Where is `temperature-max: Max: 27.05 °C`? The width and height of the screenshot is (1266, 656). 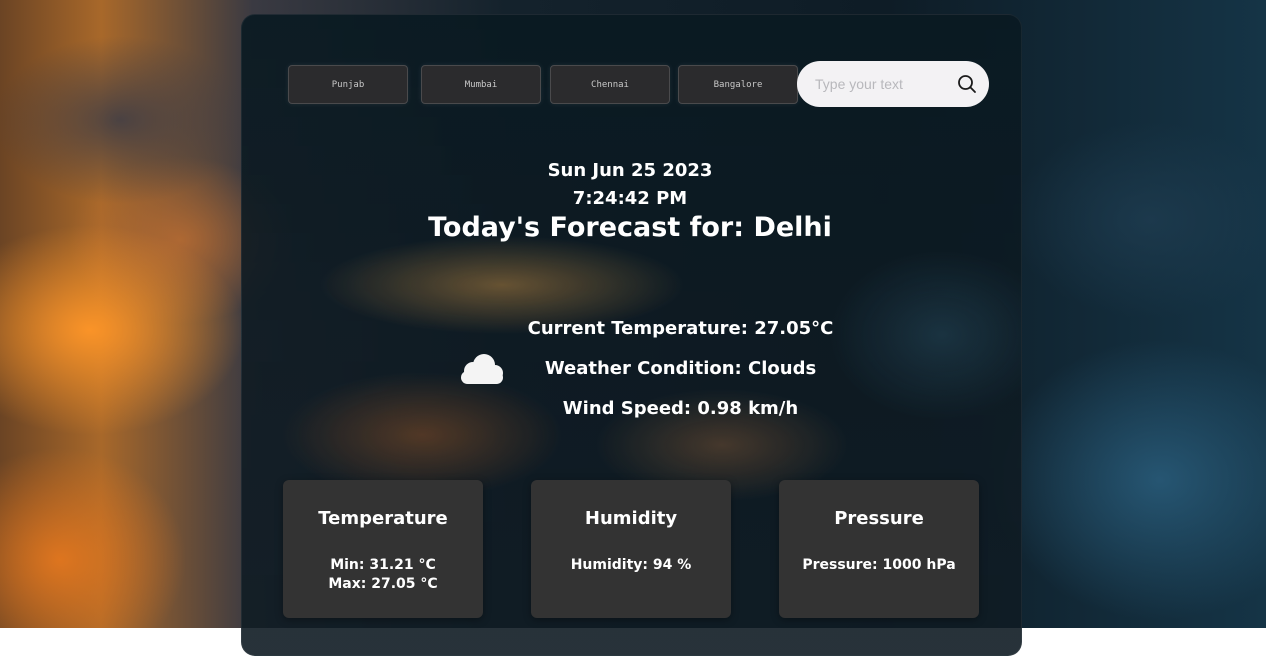
temperature-max: Max: 27.05 °C is located at coordinates (383, 584).